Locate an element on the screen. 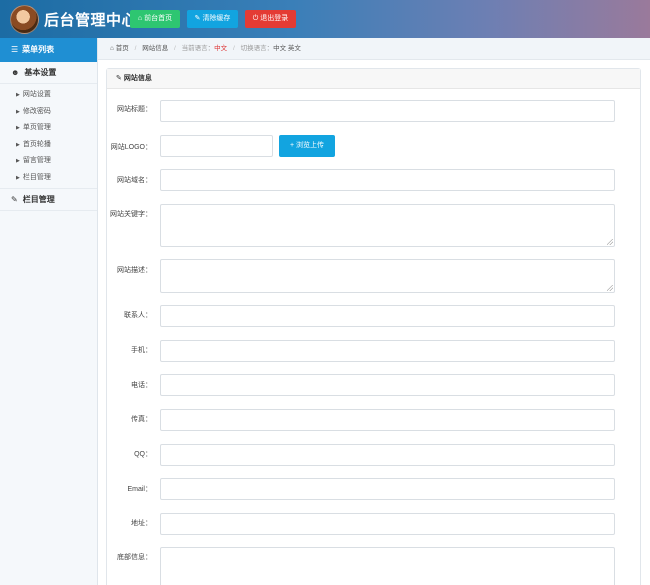 The image size is (650, 585). sidebar-item-single-pages: ▶ 单页管理 is located at coordinates (48, 128).